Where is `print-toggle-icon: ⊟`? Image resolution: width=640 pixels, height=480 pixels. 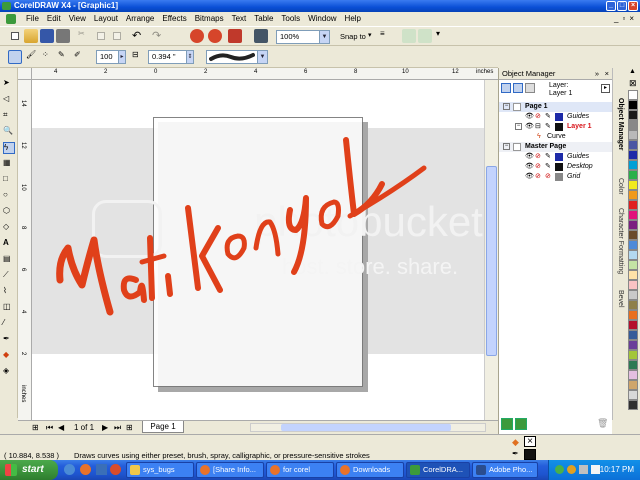
print-toggle-icon: ⊟ is located at coordinates (538, 127).